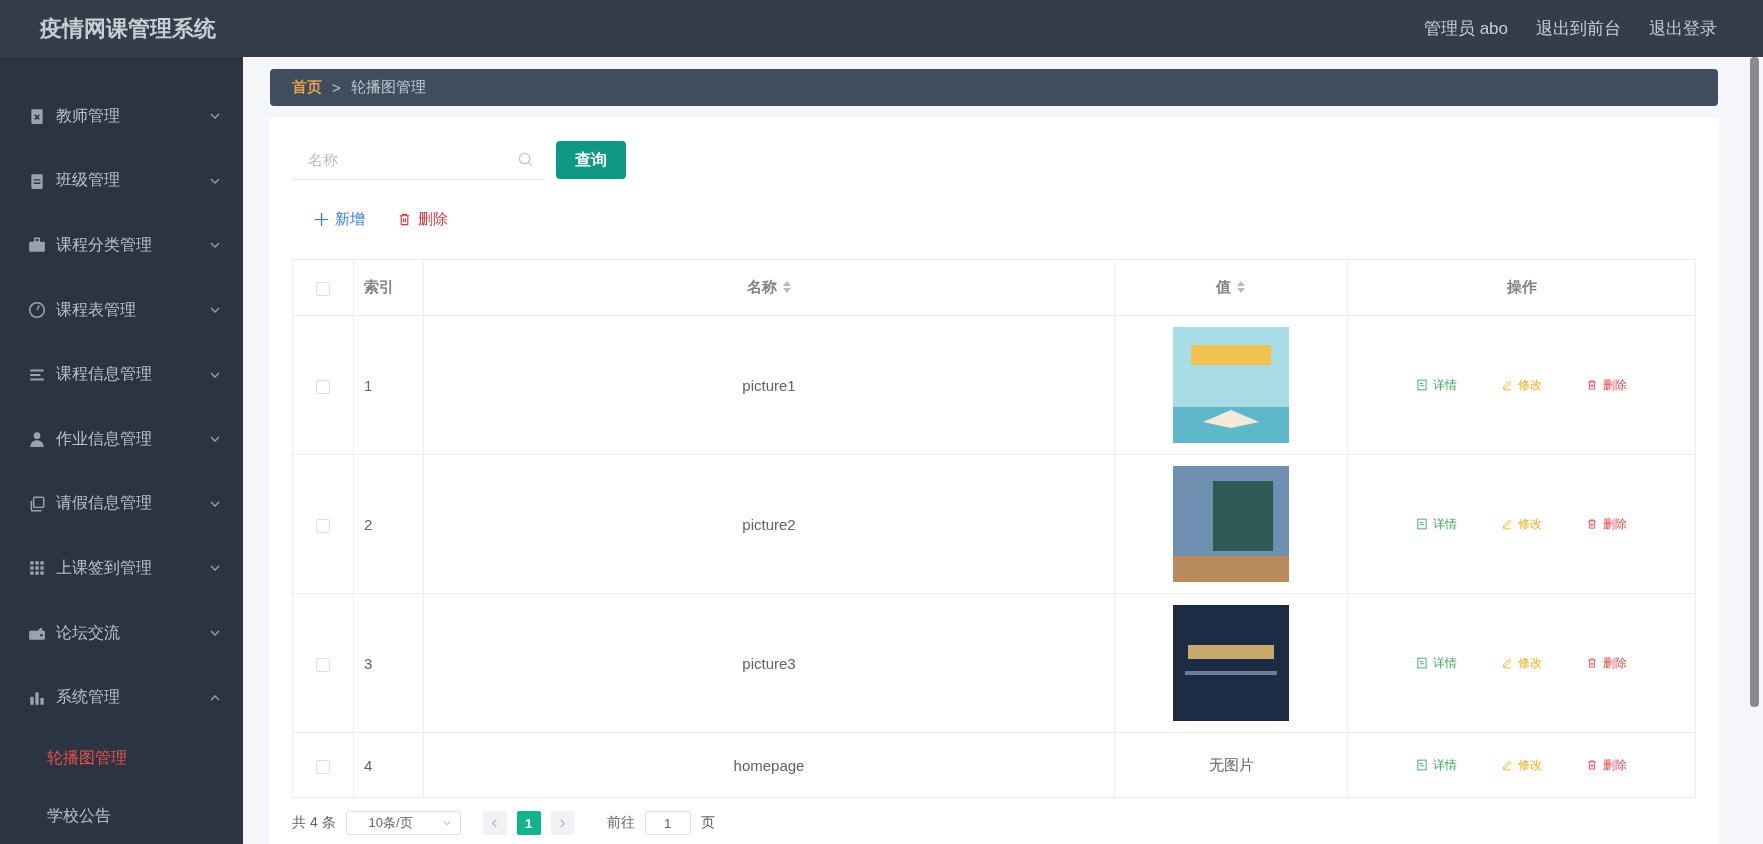 This screenshot has width=1763, height=844. Describe the element at coordinates (769, 385) in the screenshot. I see `table-cell: picture1` at that location.